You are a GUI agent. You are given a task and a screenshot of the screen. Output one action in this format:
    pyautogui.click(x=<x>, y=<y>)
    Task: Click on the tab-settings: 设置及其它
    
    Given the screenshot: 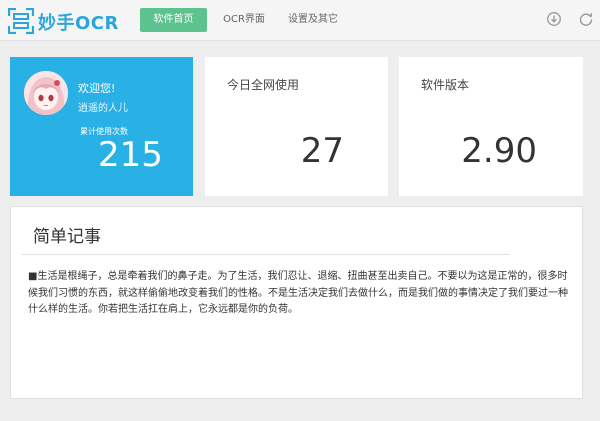 What is the action you would take?
    pyautogui.click(x=313, y=20)
    